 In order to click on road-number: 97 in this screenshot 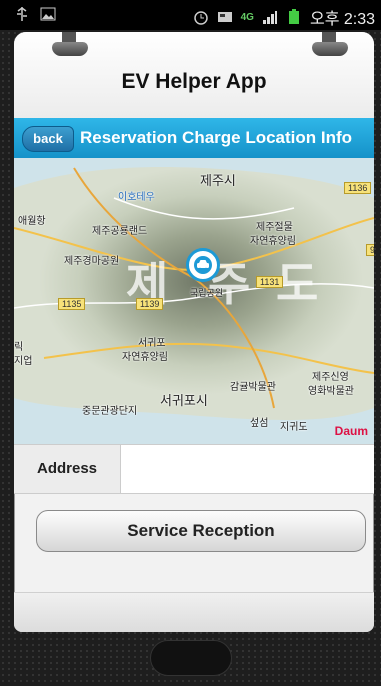, I will do `click(370, 250)`.